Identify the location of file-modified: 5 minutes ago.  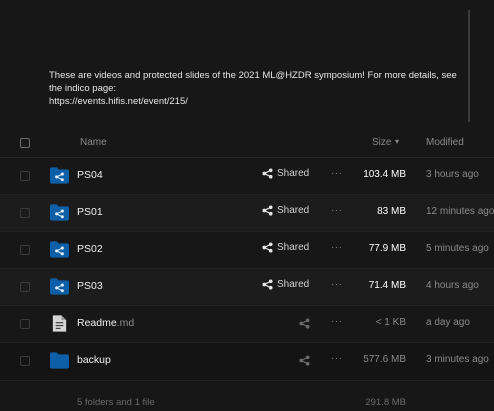
(457, 248).